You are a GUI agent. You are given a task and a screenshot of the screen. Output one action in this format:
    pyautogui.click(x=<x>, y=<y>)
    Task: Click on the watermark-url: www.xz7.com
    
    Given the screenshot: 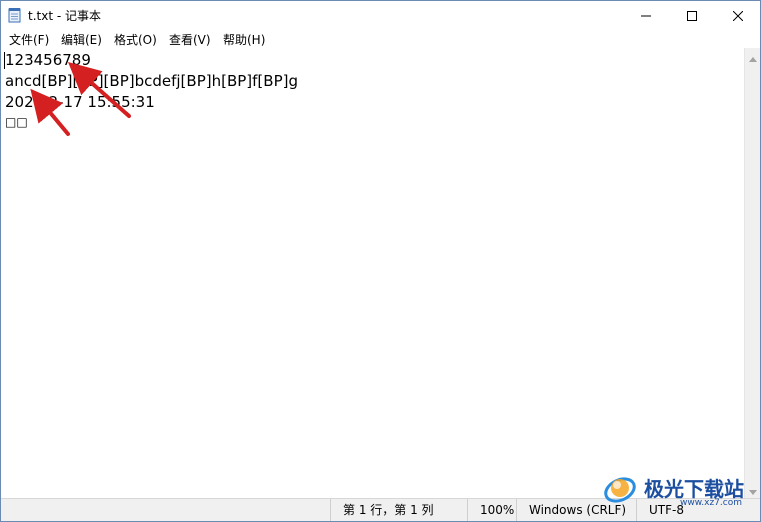 What is the action you would take?
    pyautogui.click(x=711, y=503)
    